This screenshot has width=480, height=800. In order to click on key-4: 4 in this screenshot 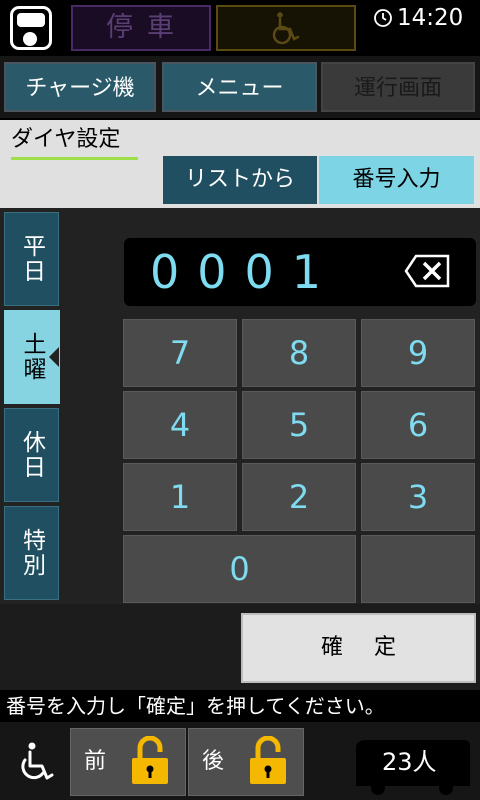, I will do `click(180, 425)`.